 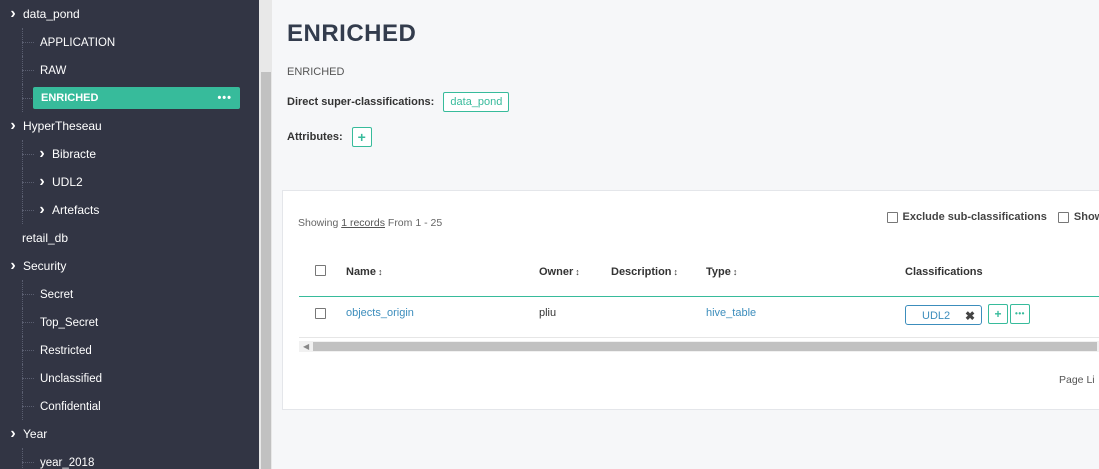 I want to click on attributes: Attributes: +, so click(x=329, y=137).